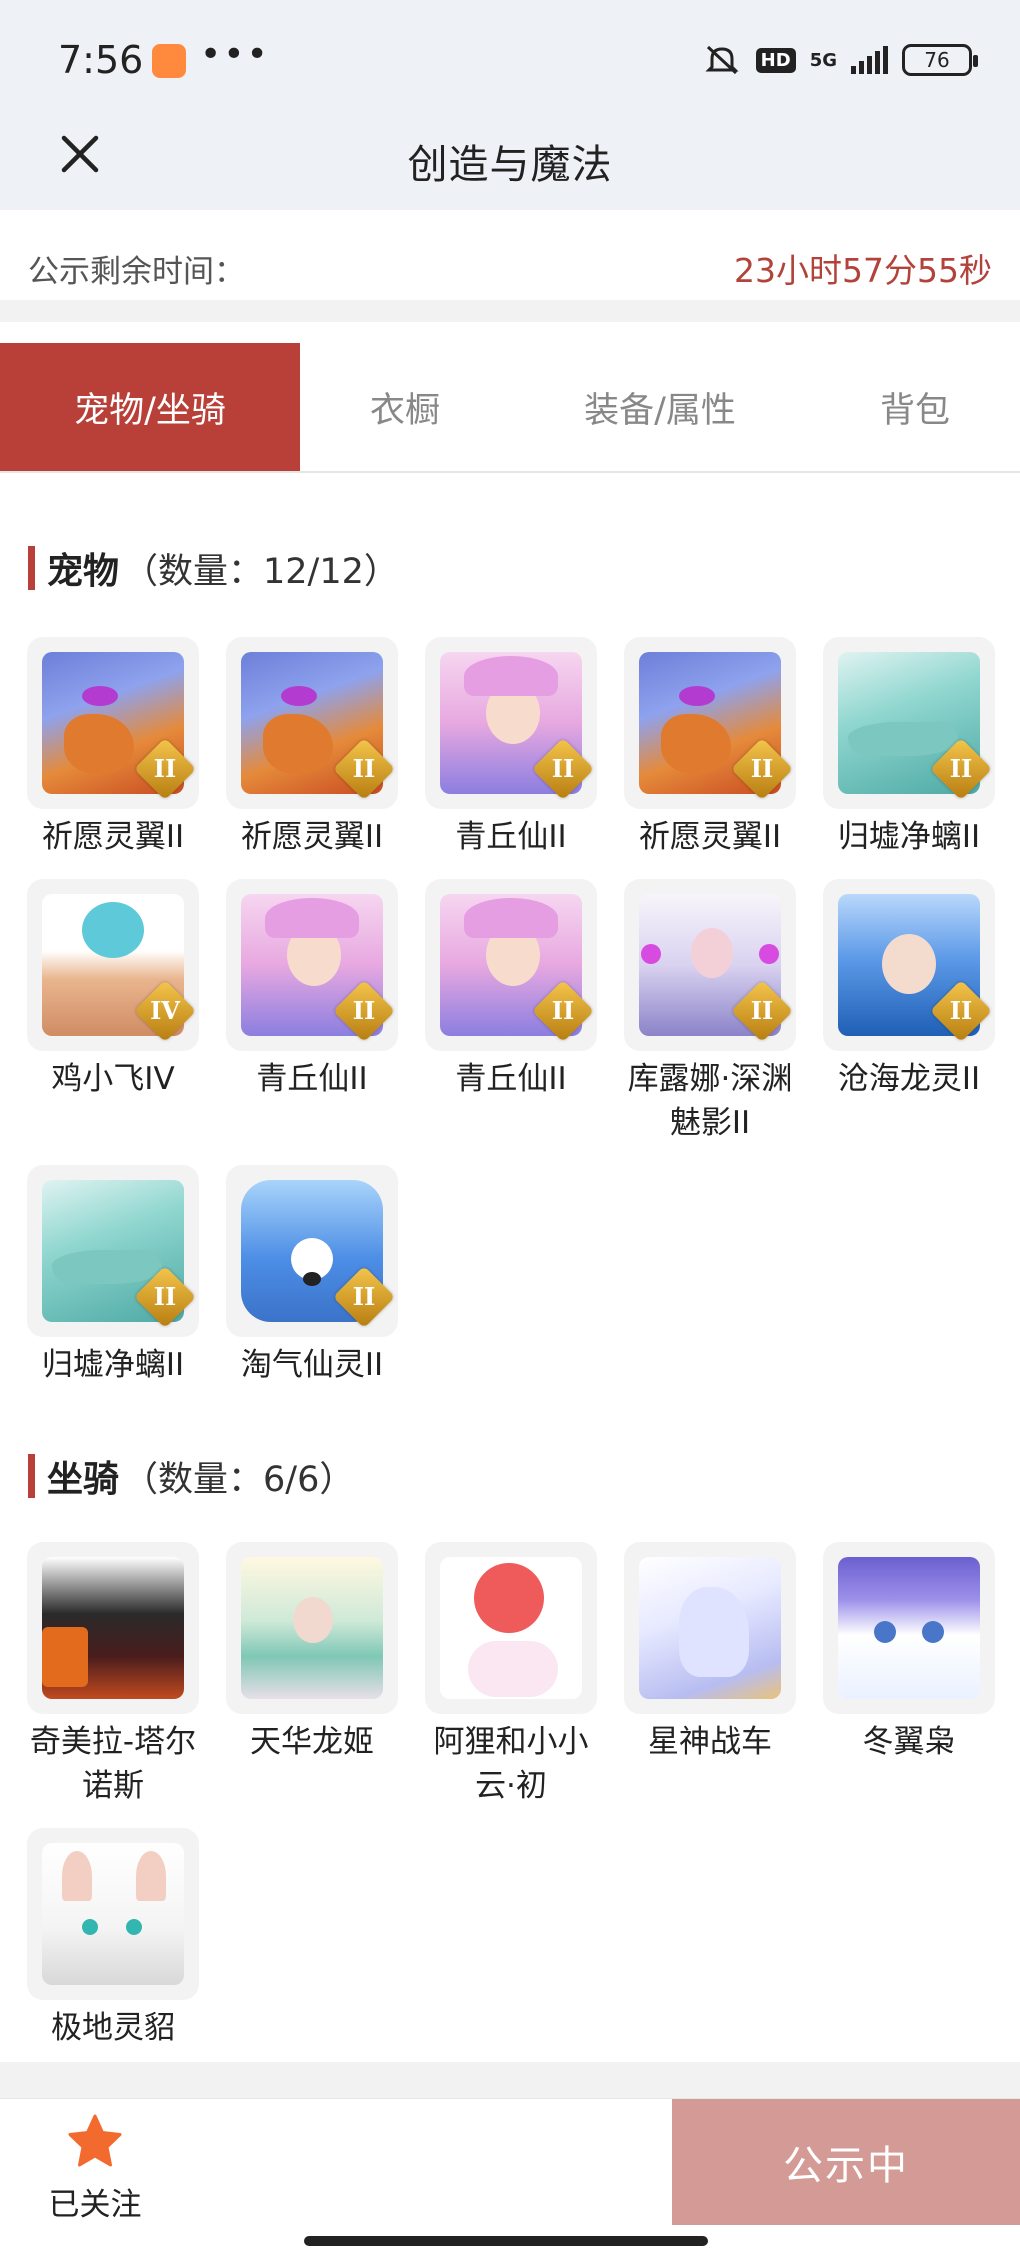  What do you see at coordinates (710, 1101) in the screenshot?
I see `pet-name: 库露娜·深渊魅影II` at bounding box center [710, 1101].